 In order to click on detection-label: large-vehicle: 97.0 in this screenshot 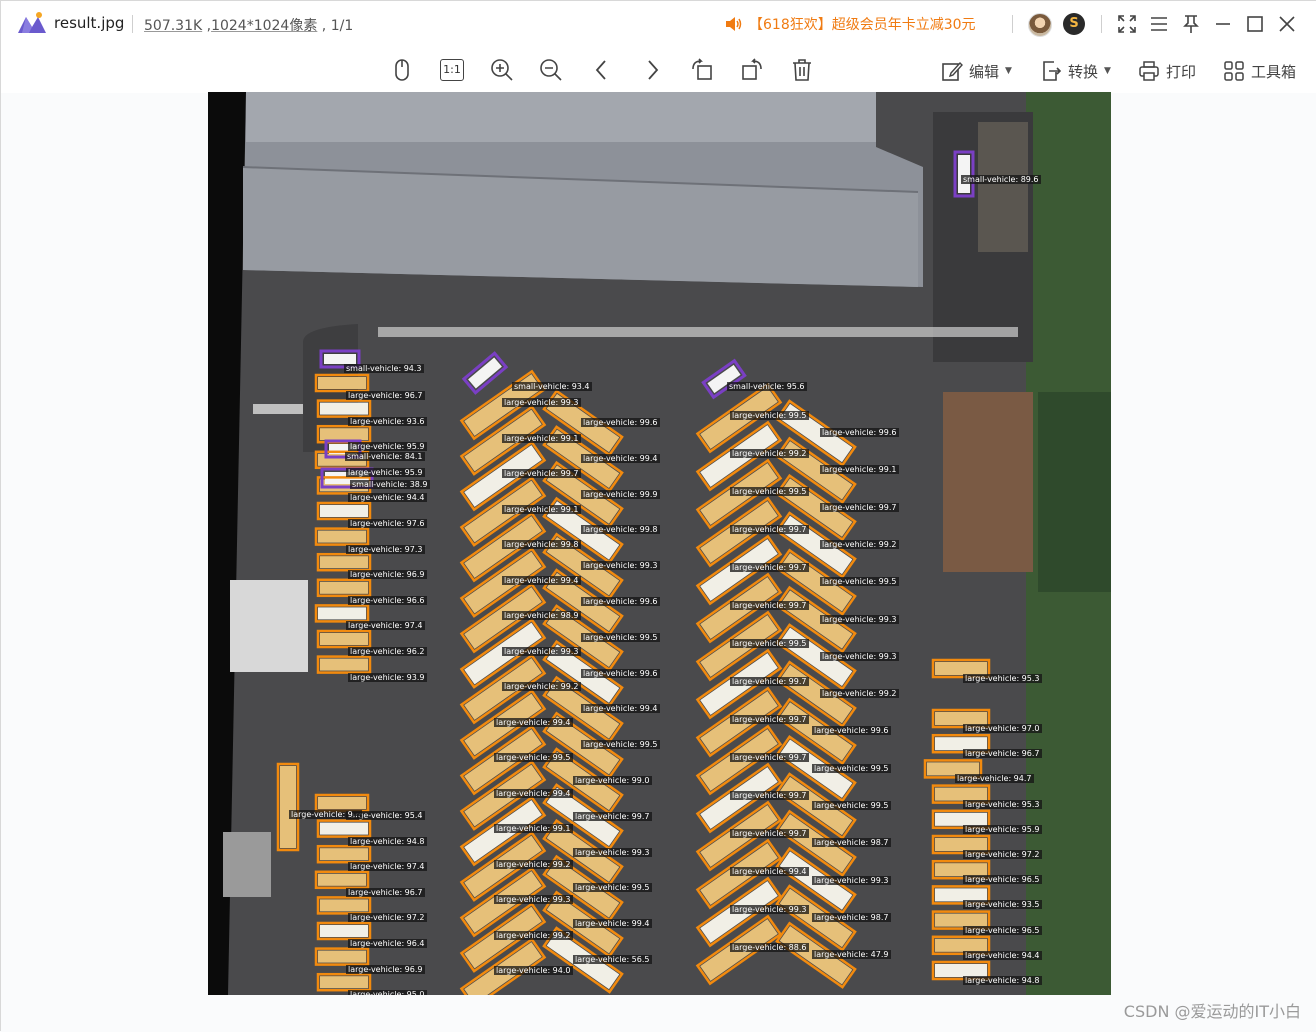, I will do `click(1002, 728)`.